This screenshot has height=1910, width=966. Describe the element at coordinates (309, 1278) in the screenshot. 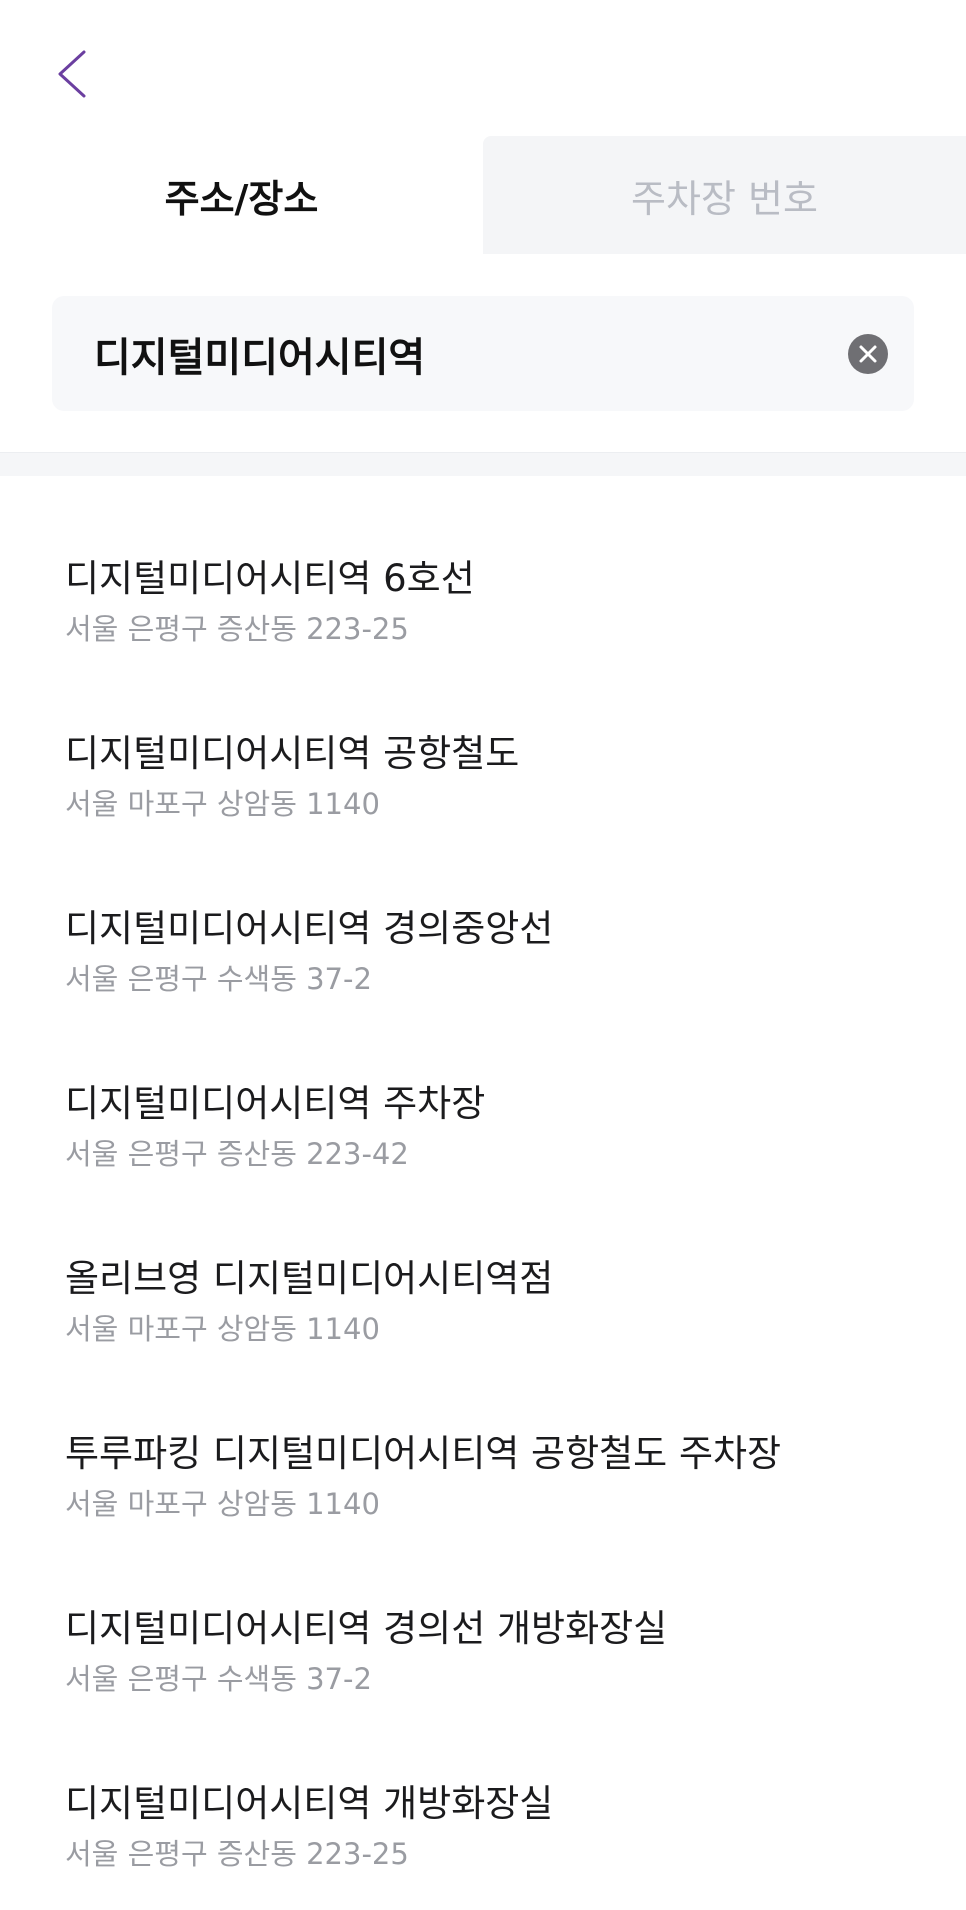

I see `result-title: 올리브영 디지털미디어시티역점` at that location.